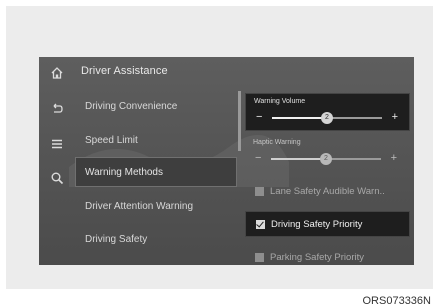 This screenshot has width=439, height=308. I want to click on haptic-warning-slider: − 2 +, so click(326, 159).